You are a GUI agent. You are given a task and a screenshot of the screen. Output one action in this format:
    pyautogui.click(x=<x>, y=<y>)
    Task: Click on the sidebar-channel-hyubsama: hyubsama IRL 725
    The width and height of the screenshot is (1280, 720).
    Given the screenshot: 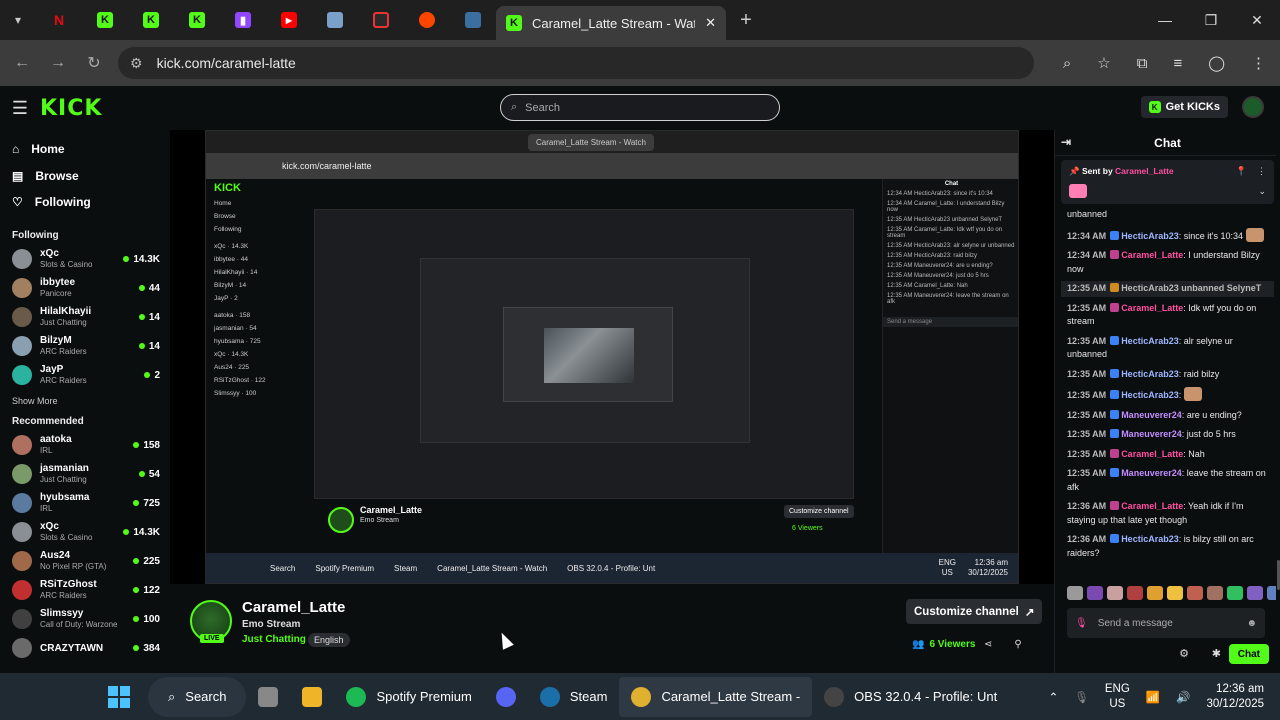 What is the action you would take?
    pyautogui.click(x=85, y=503)
    